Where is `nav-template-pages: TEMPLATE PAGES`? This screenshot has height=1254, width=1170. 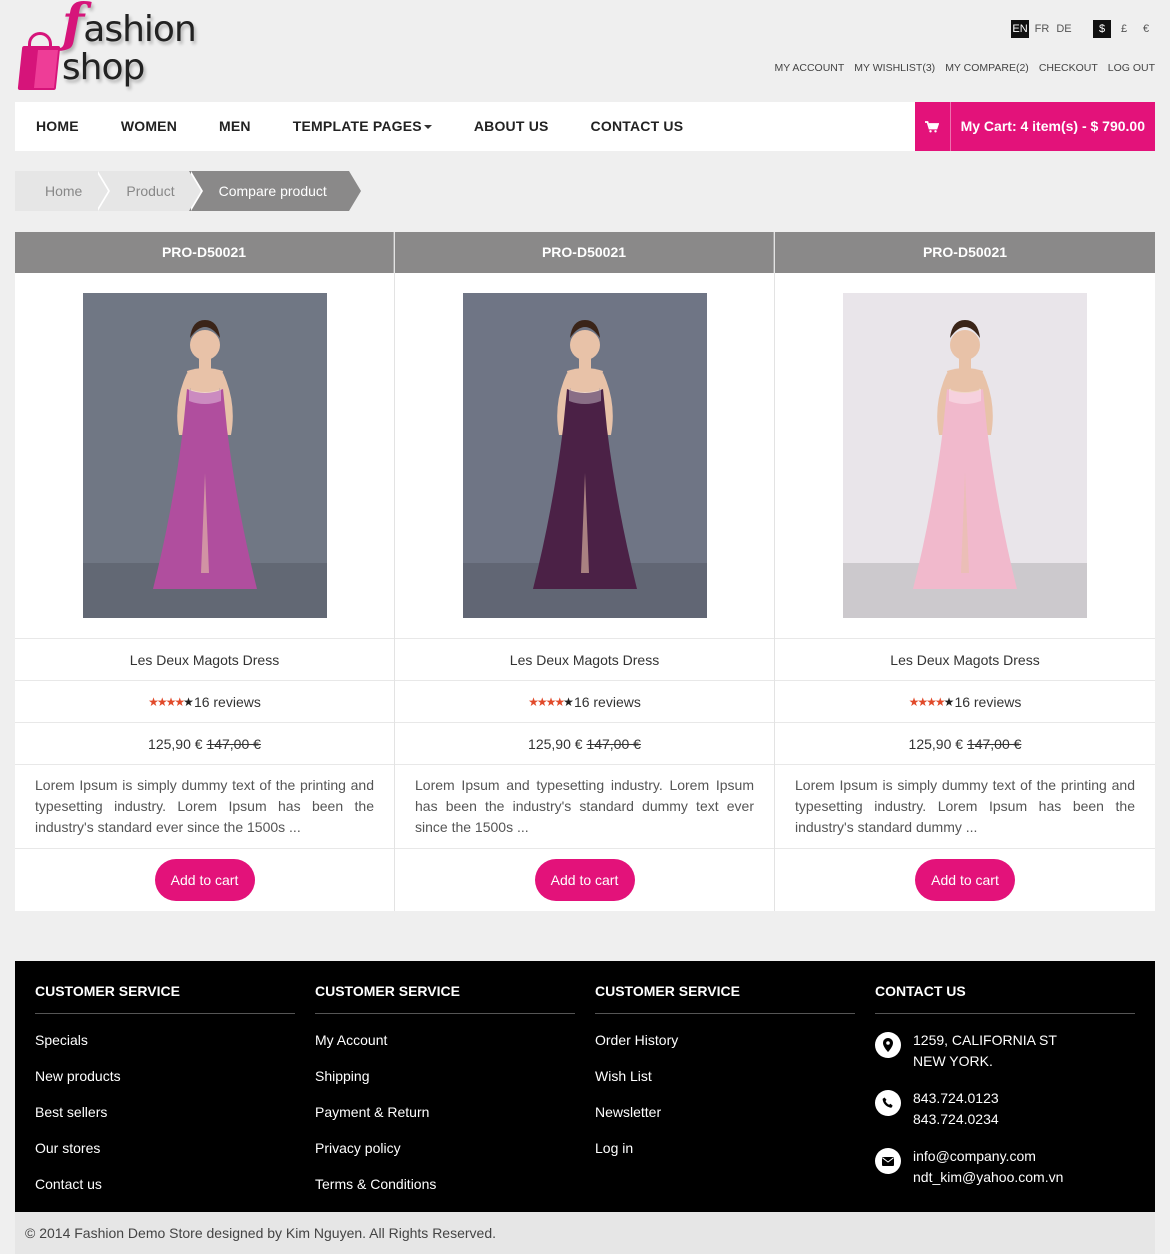 nav-template-pages: TEMPLATE PAGES is located at coordinates (362, 126).